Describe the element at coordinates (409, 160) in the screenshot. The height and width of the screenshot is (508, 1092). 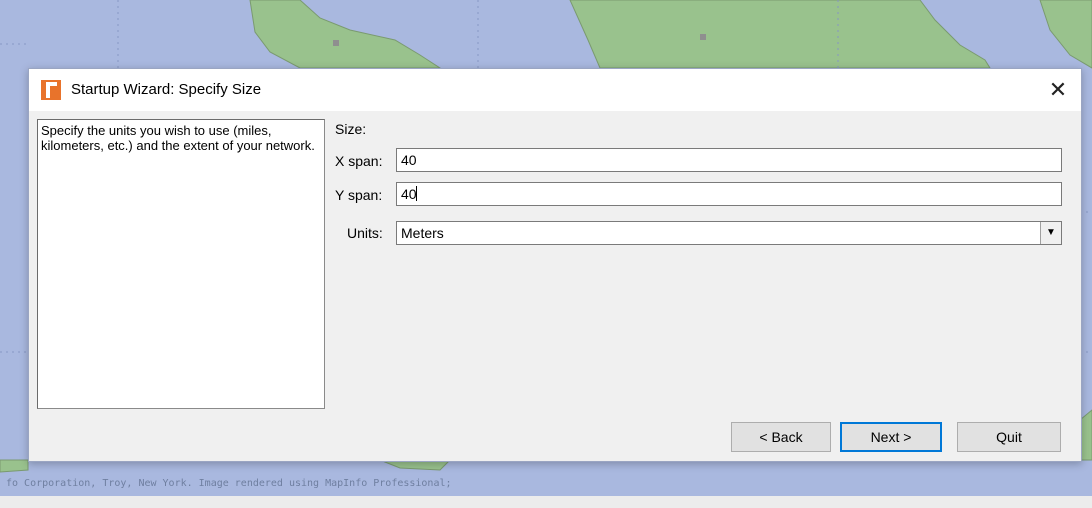
I see `x-span-value: 40` at that location.